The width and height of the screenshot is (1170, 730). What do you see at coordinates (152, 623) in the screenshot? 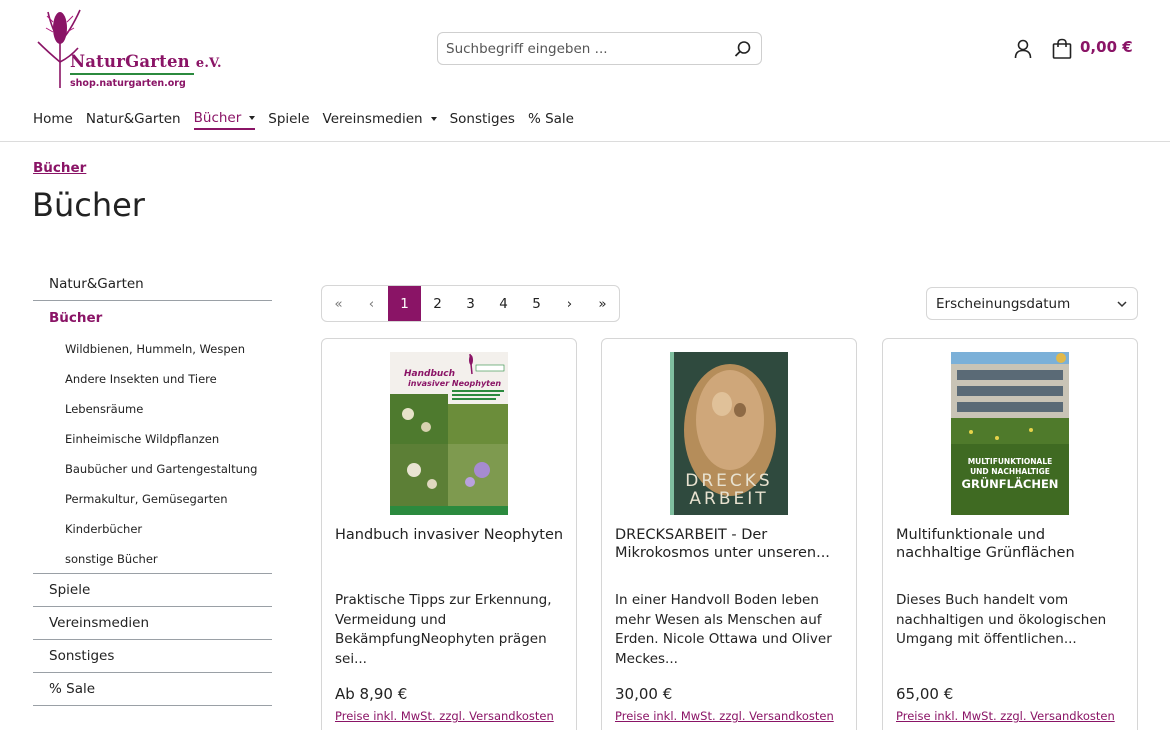
I see `sidebar-item-vereinsmedien: Vereinsmedien` at bounding box center [152, 623].